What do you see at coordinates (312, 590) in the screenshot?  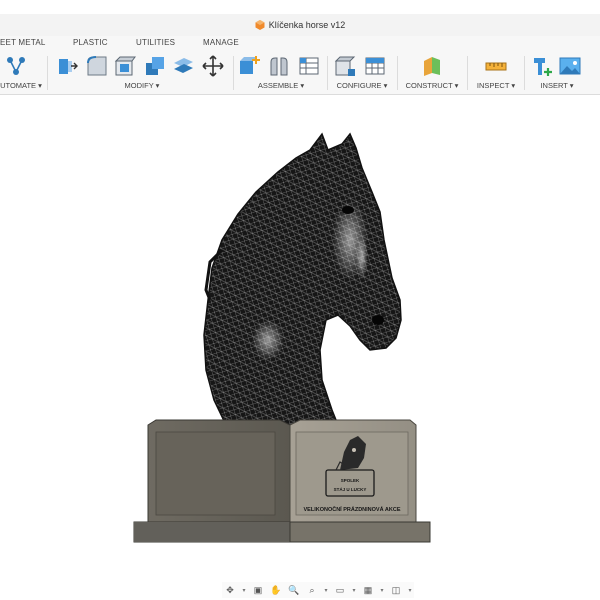 I see `fit-icon: ⌕` at bounding box center [312, 590].